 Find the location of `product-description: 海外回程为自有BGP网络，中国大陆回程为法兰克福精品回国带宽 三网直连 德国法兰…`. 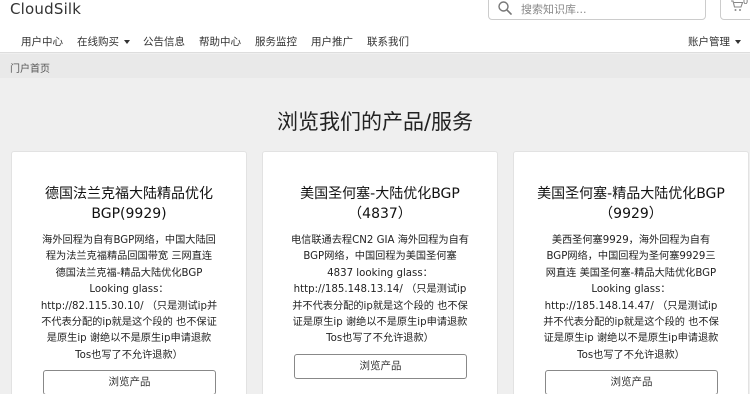

product-description: 海外回程为自有BGP网络，中国大陆回程为法兰克福精品回国带宽 三网直连 德国法兰… is located at coordinates (129, 298).